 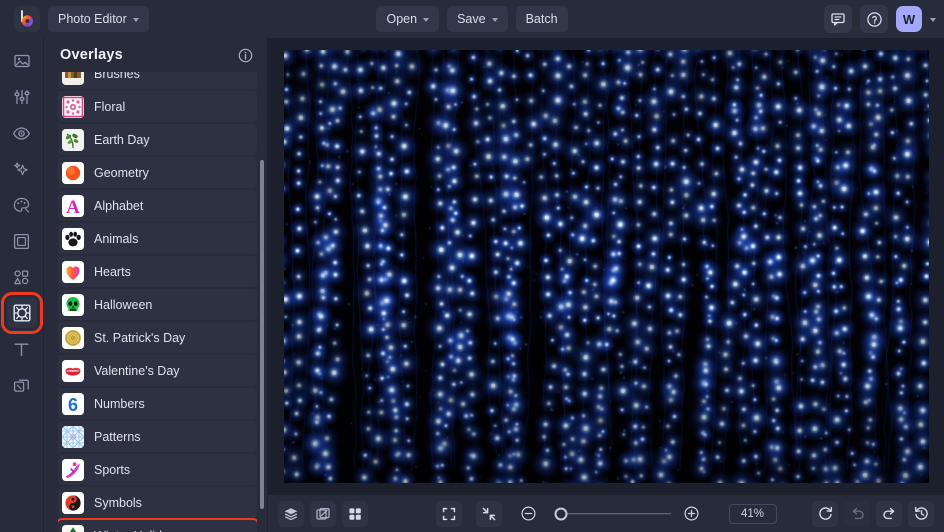 I want to click on zoom-slider-track, so click(x=613, y=513).